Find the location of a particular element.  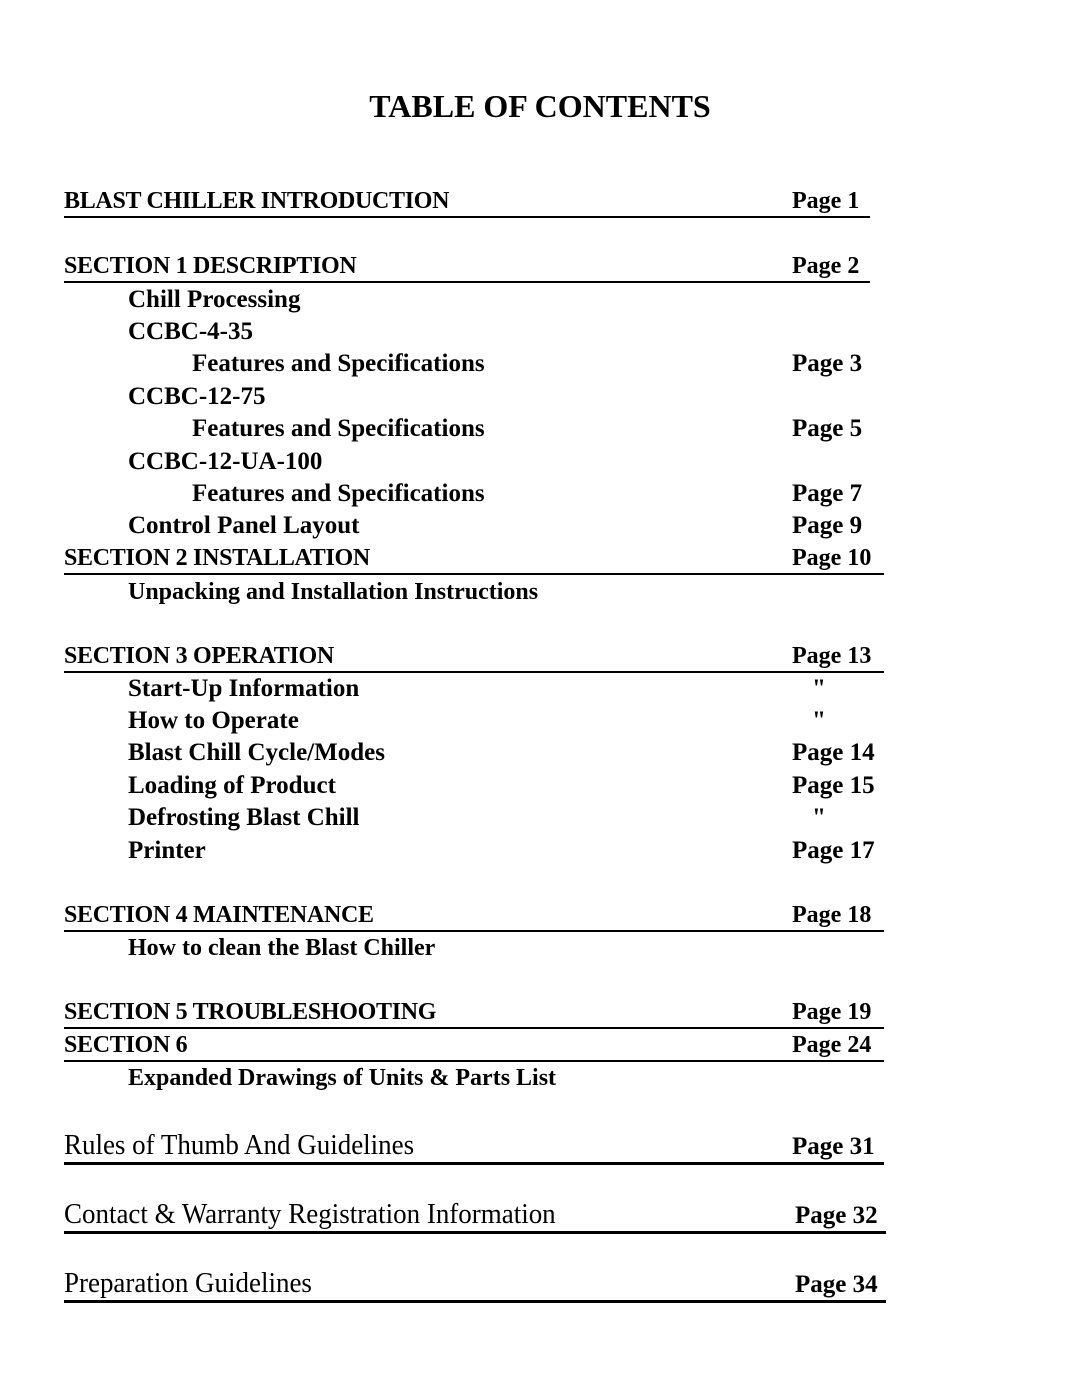

toc-entry-label: SECTION 2 INSTALLATION is located at coordinates (217, 558).